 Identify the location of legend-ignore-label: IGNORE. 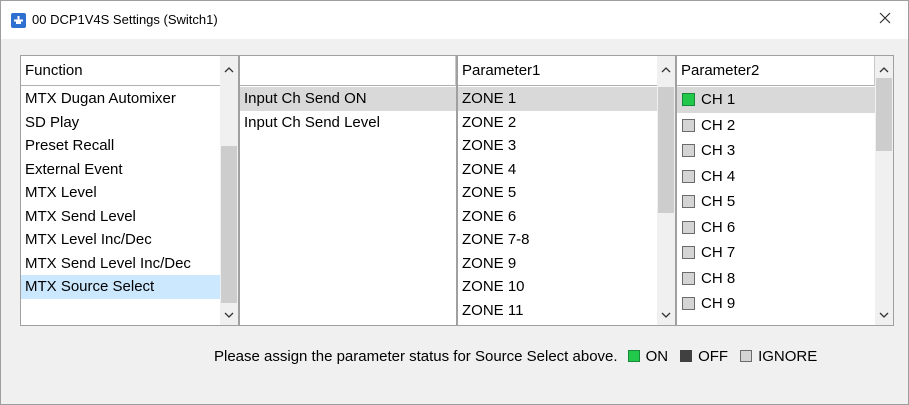
(788, 356).